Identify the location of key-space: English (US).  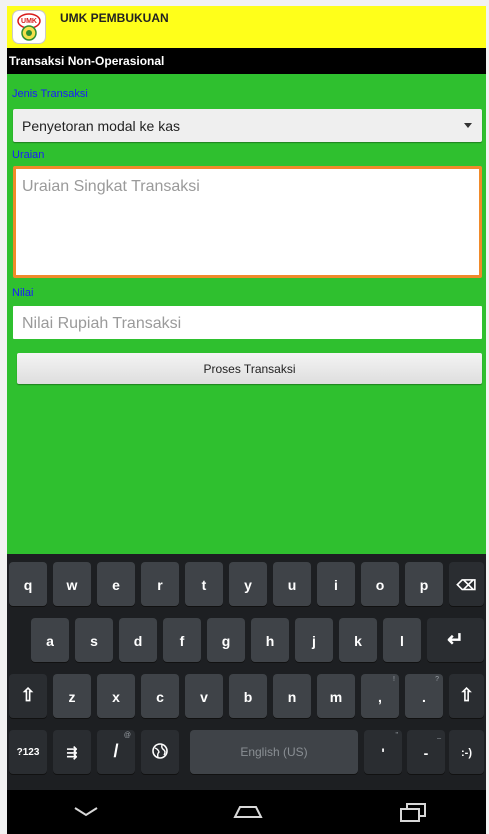
(274, 752).